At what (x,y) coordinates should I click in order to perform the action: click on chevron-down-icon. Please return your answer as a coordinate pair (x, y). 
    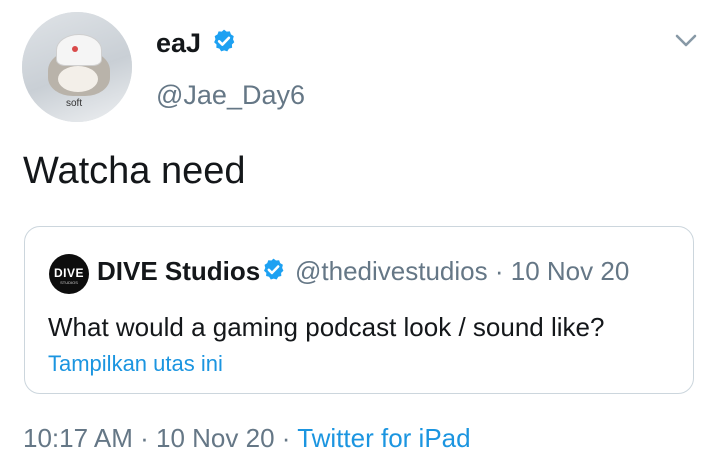
    Looking at the image, I should click on (686, 41).